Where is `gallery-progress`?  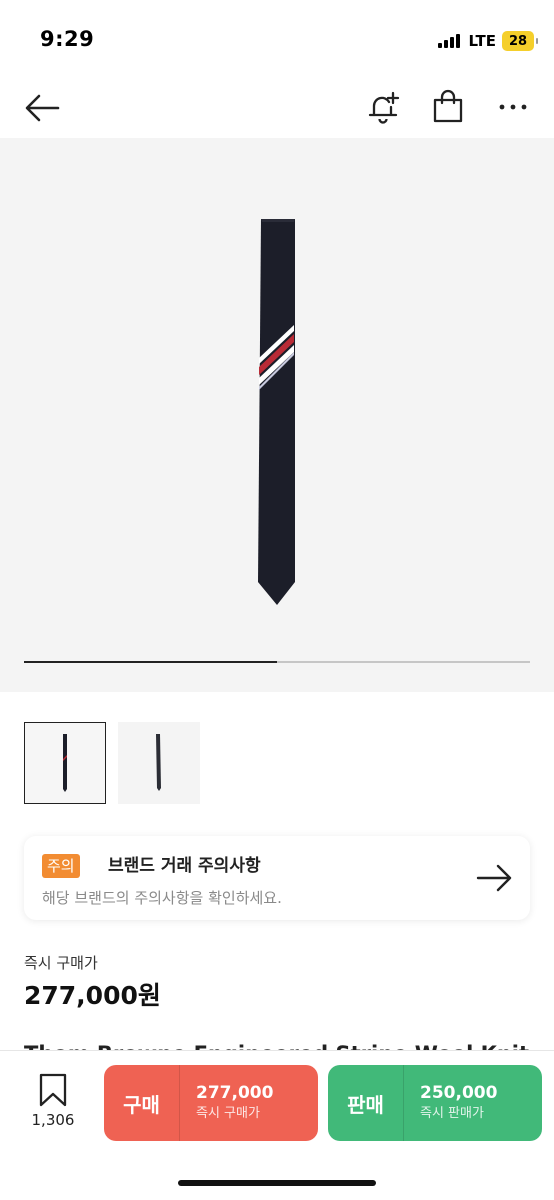
gallery-progress is located at coordinates (277, 662).